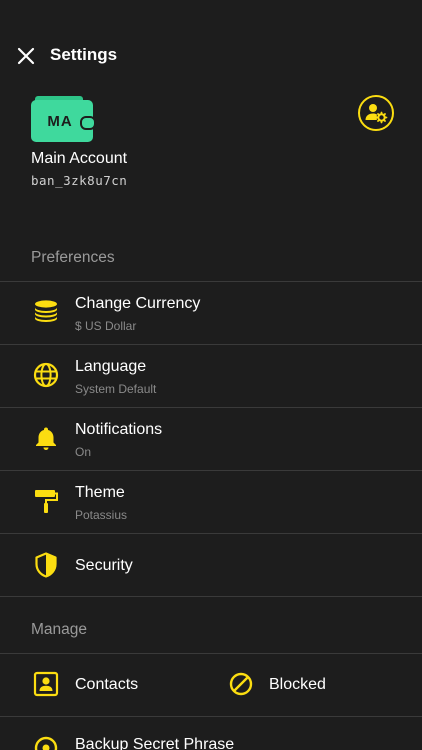  I want to click on settings-row-notifications: Notifications On, so click(211, 439).